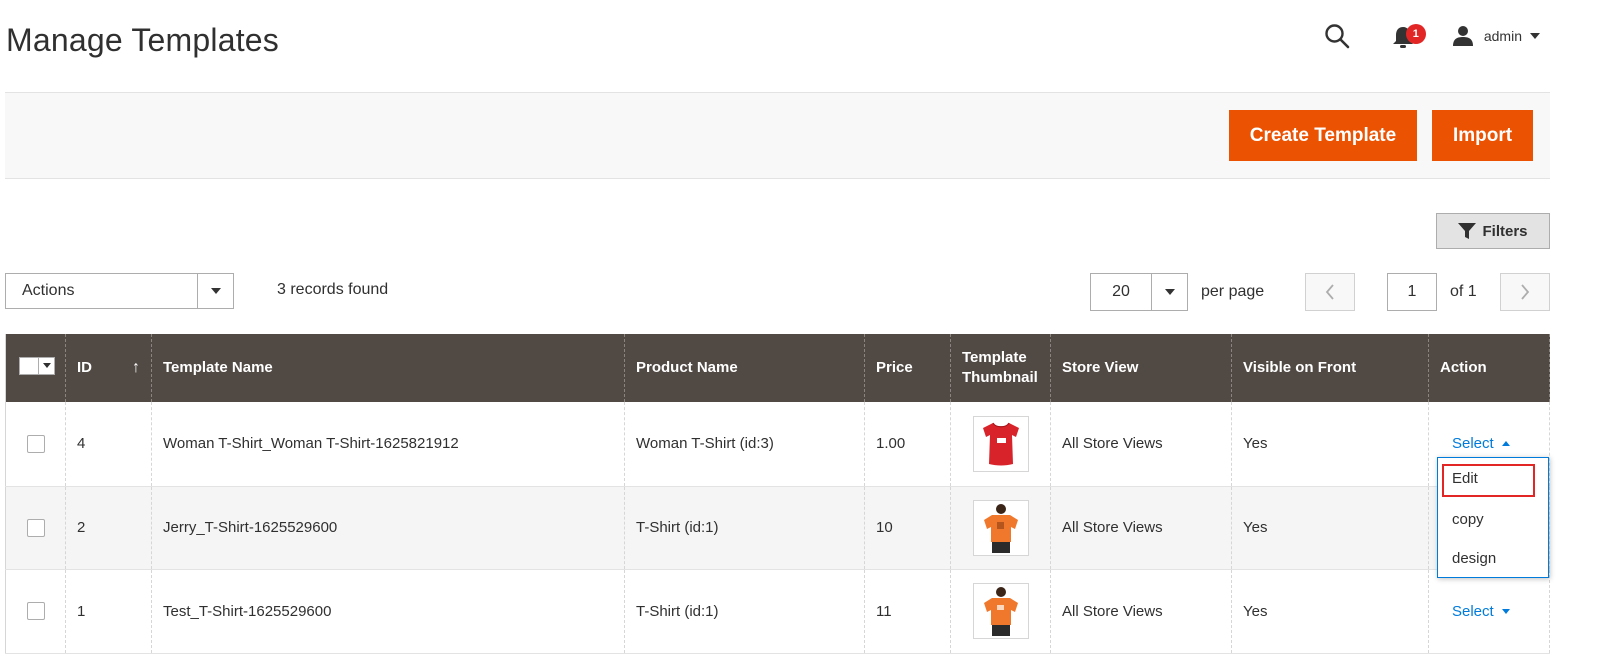 This screenshot has height=669, width=1600. Describe the element at coordinates (1000, 368) in the screenshot. I see `column-header-thumbnail: Template Thumbnail` at that location.